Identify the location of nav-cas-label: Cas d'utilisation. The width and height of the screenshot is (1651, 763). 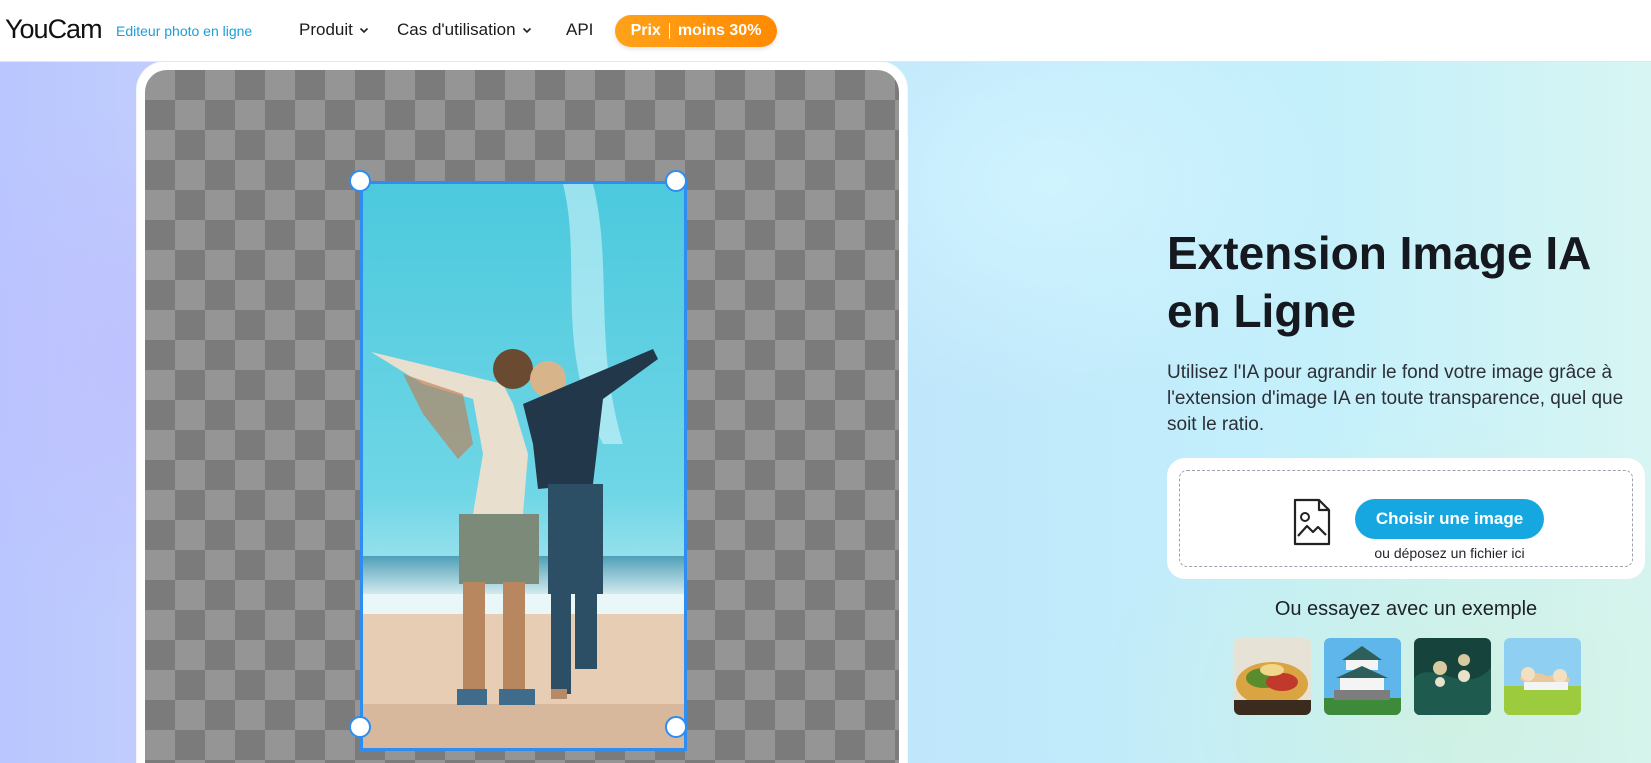
(456, 29).